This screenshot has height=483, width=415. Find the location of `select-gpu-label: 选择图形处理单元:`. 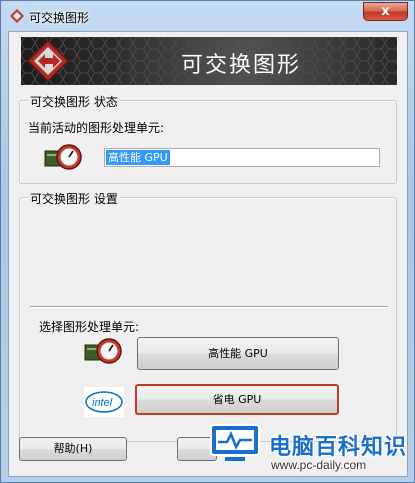

select-gpu-label: 选择图形处理单元: is located at coordinates (89, 327).